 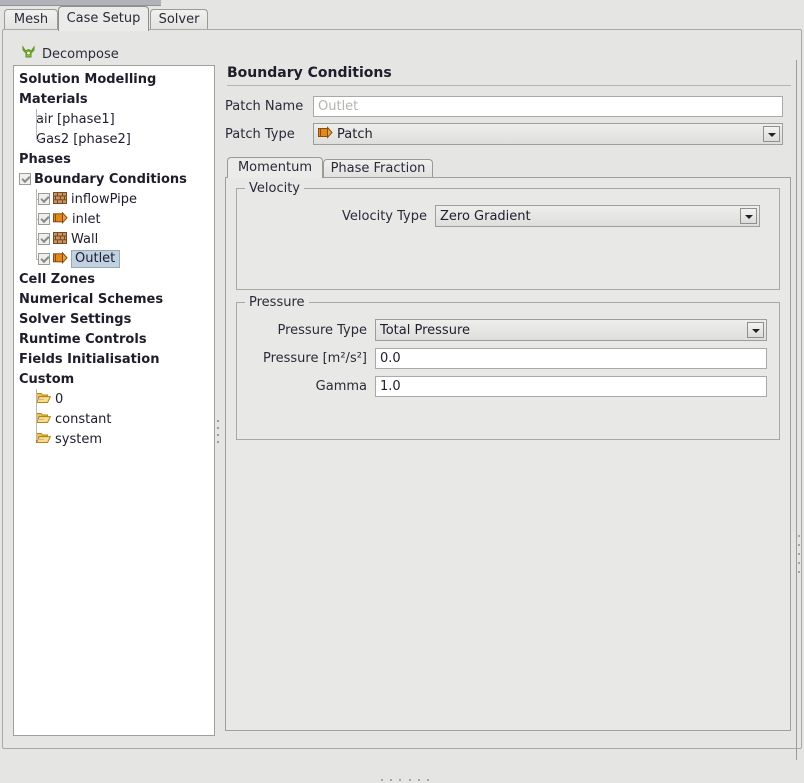 What do you see at coordinates (341, 386) in the screenshot?
I see `gamma-label: Gamma` at bounding box center [341, 386].